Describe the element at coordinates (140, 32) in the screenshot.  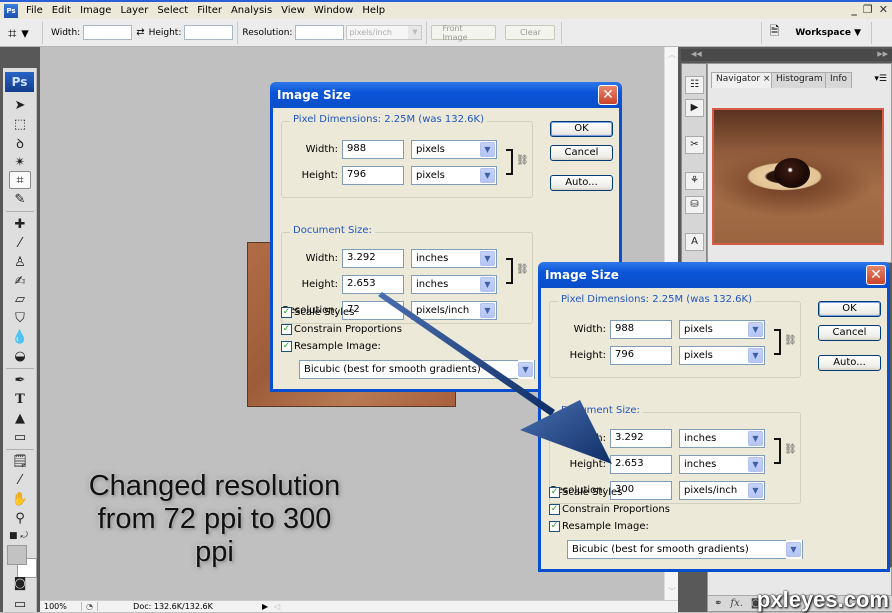
I see `swap-dimensions-icon: ⇄` at that location.